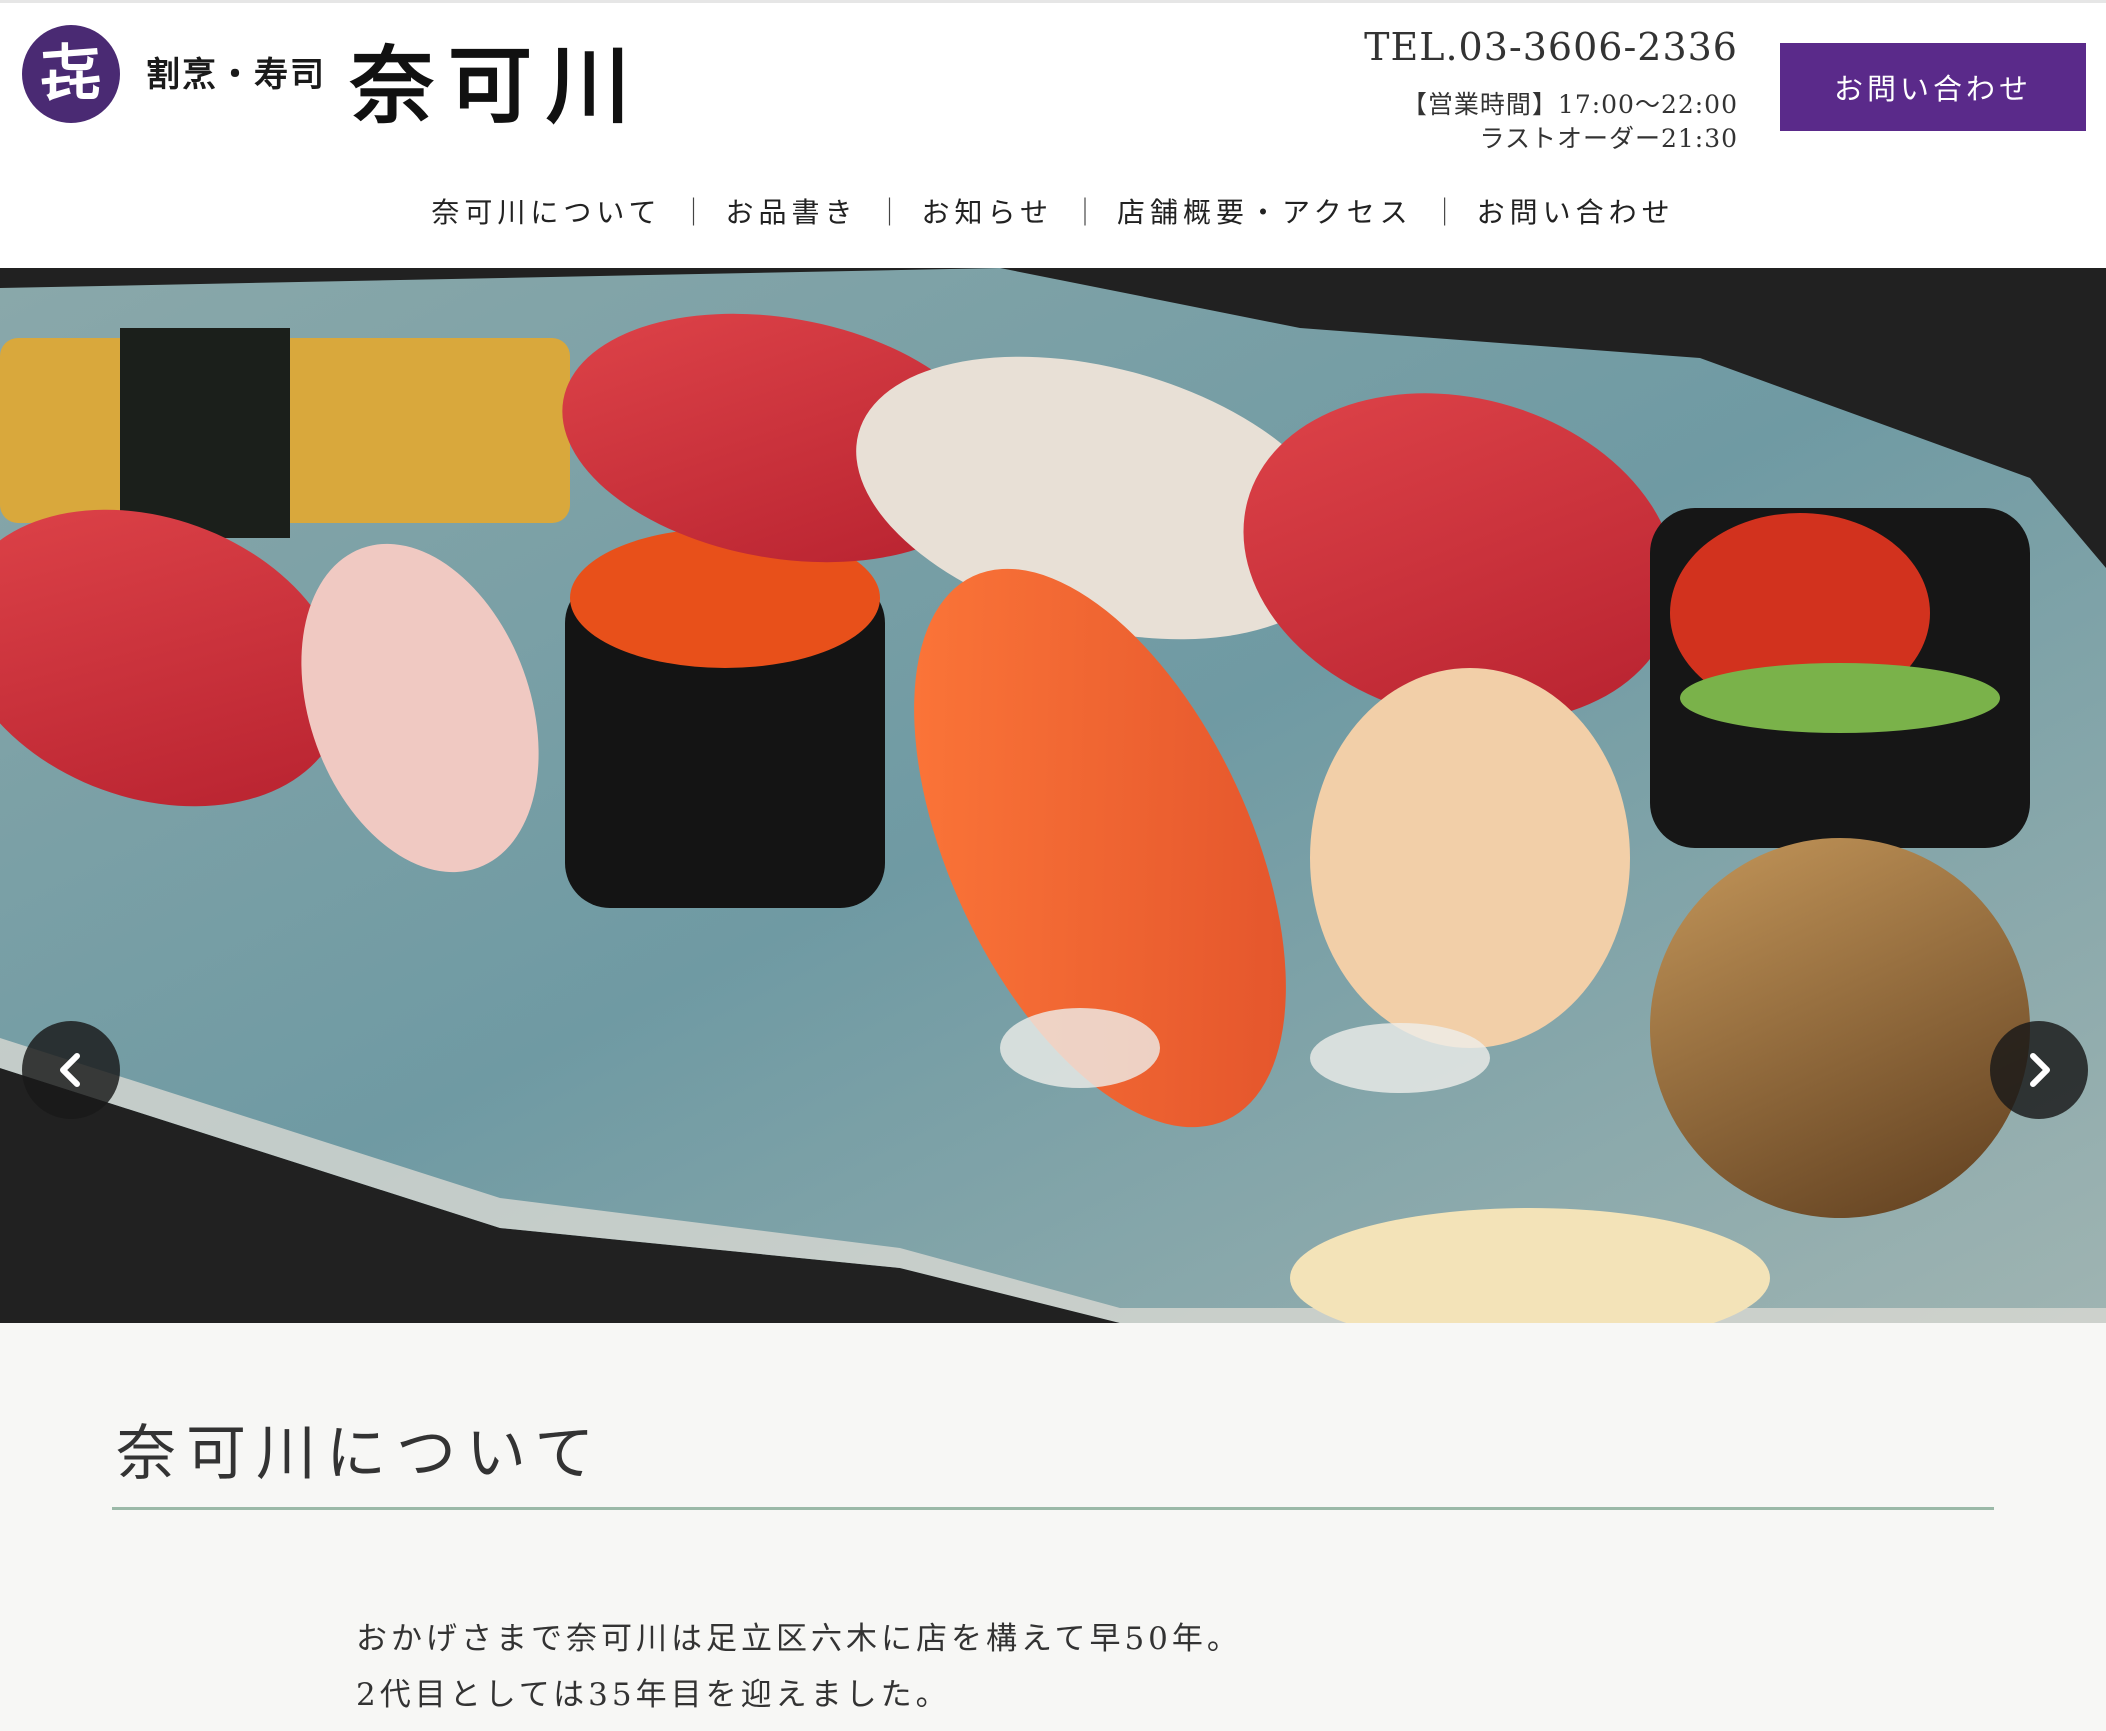 The height and width of the screenshot is (1731, 2106). Describe the element at coordinates (1933, 87) in the screenshot. I see `contact-button: お問い合わせ` at that location.